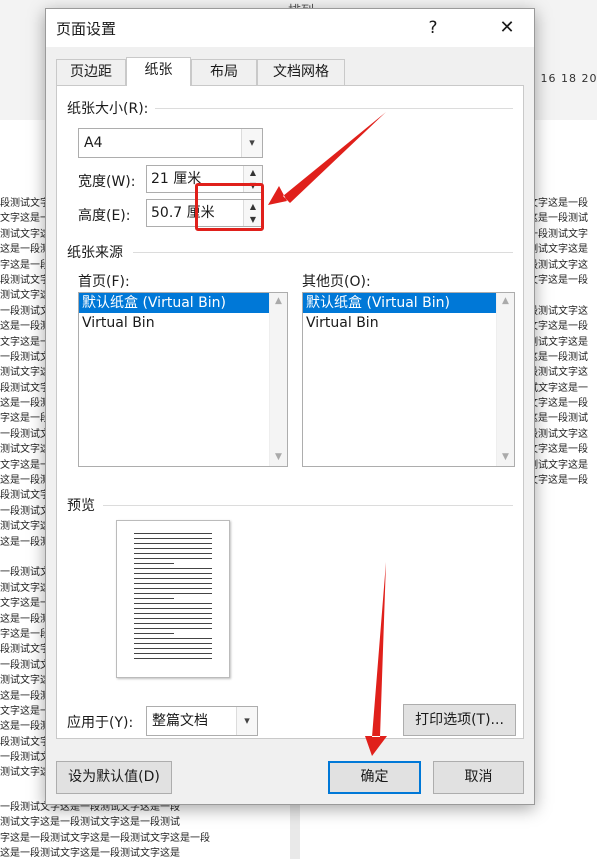 The height and width of the screenshot is (859, 597). What do you see at coordinates (229, 207) in the screenshot?
I see `annotation-highlight-box` at bounding box center [229, 207].